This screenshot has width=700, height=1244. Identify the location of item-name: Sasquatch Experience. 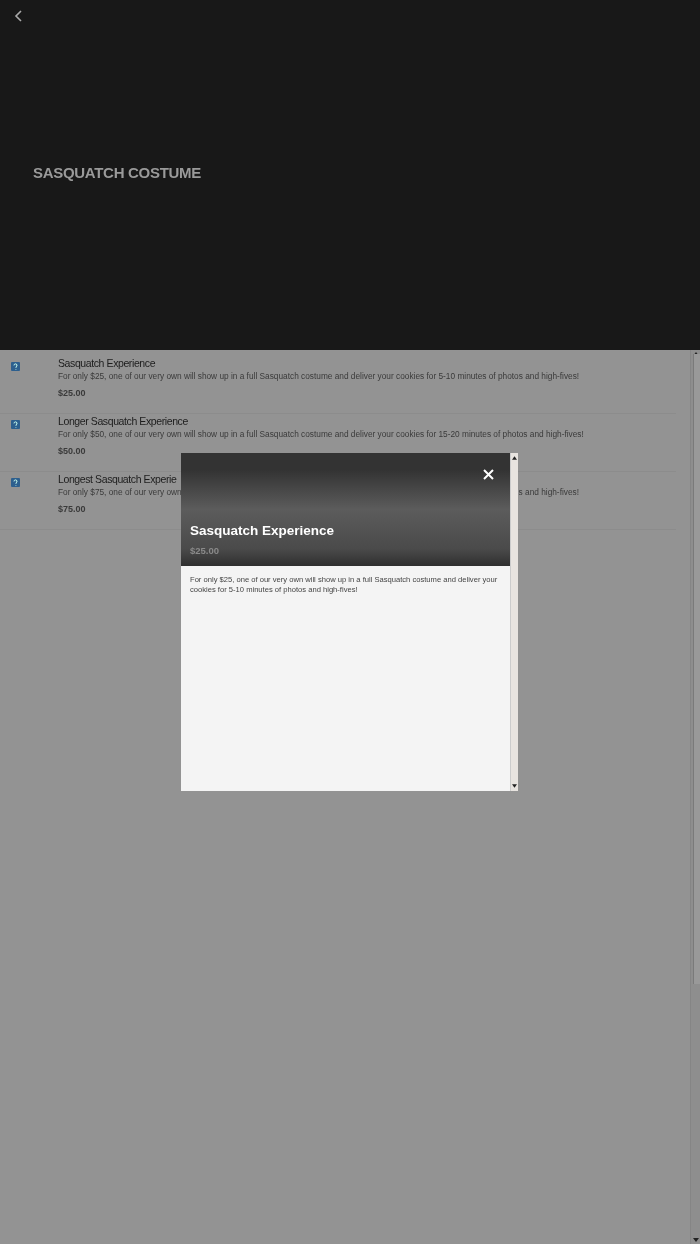
(107, 363).